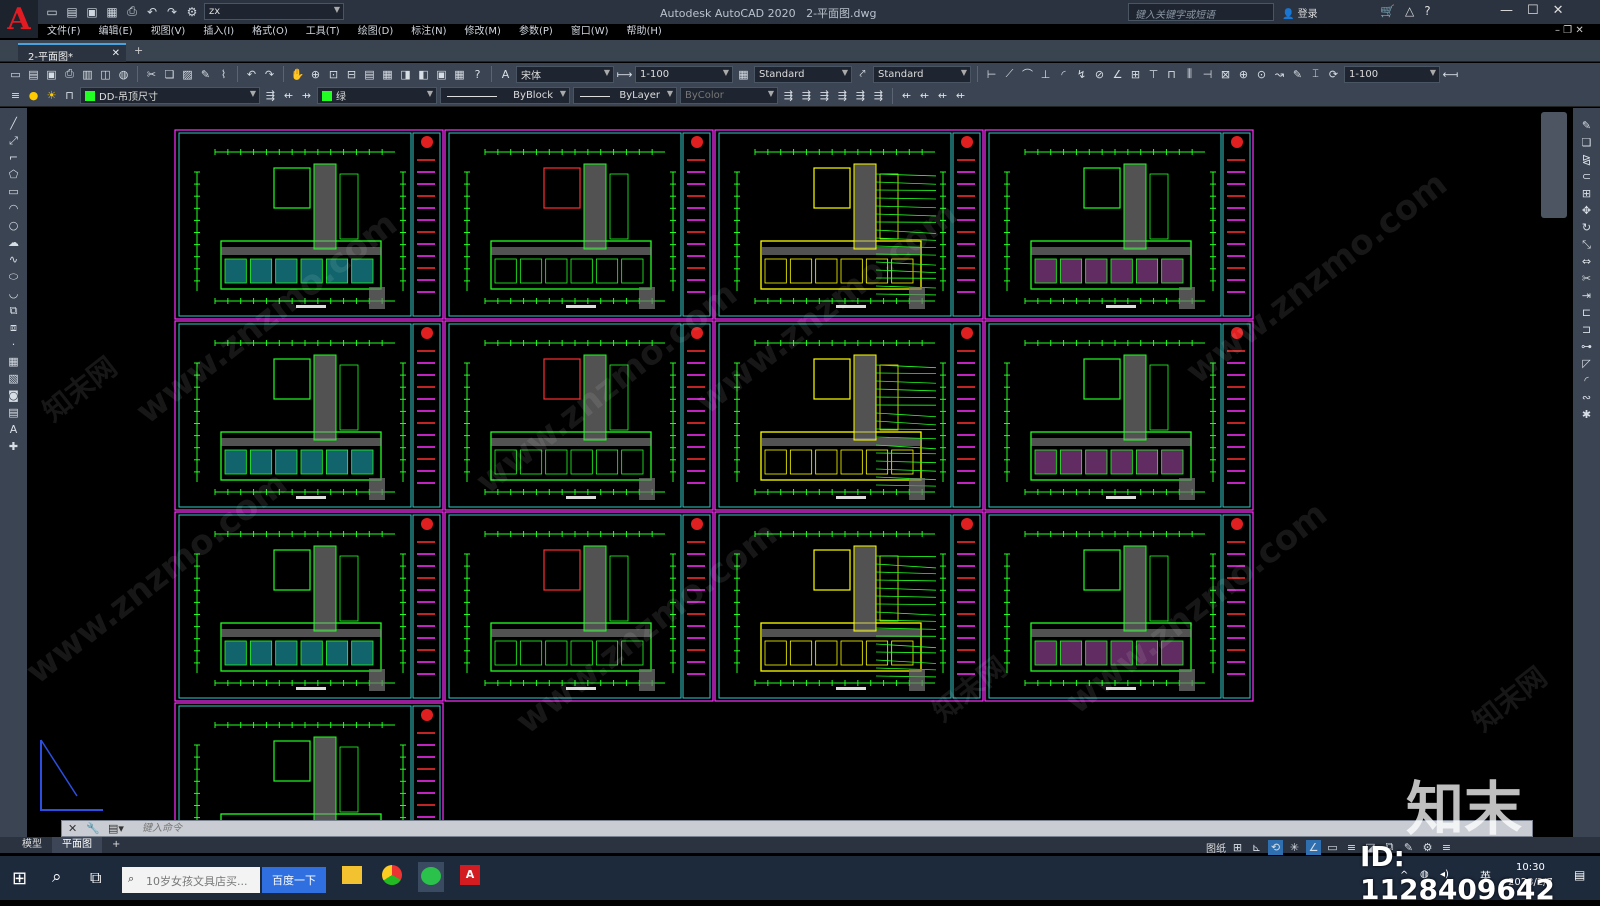 The height and width of the screenshot is (906, 1600). Describe the element at coordinates (960, 95) in the screenshot. I see `layer-merge-icon: ⇷` at that location.